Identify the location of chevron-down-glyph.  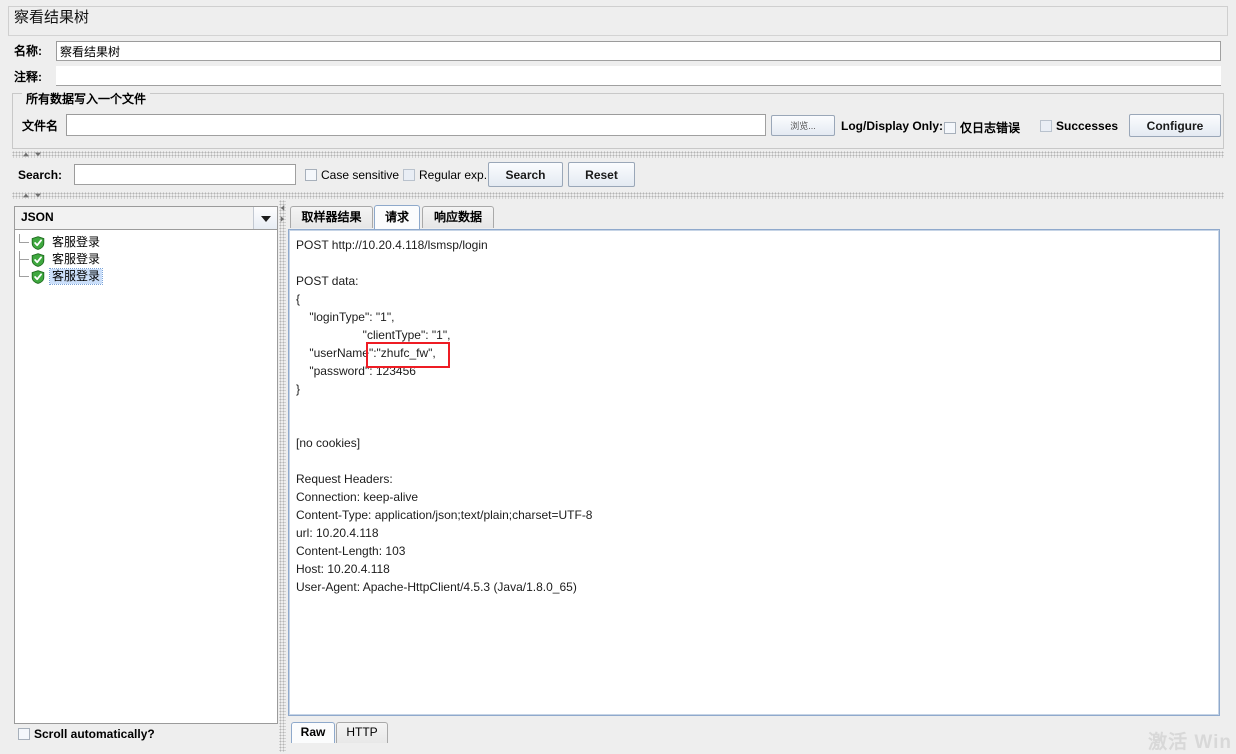
(266, 219).